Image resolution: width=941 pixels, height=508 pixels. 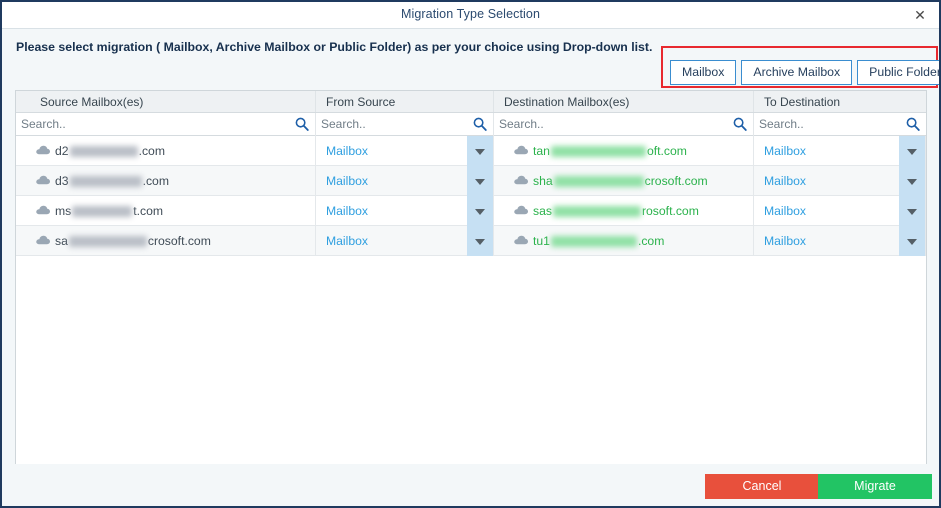 I want to click on cell-destination-mailbox: tu1 .com, so click(x=624, y=241).